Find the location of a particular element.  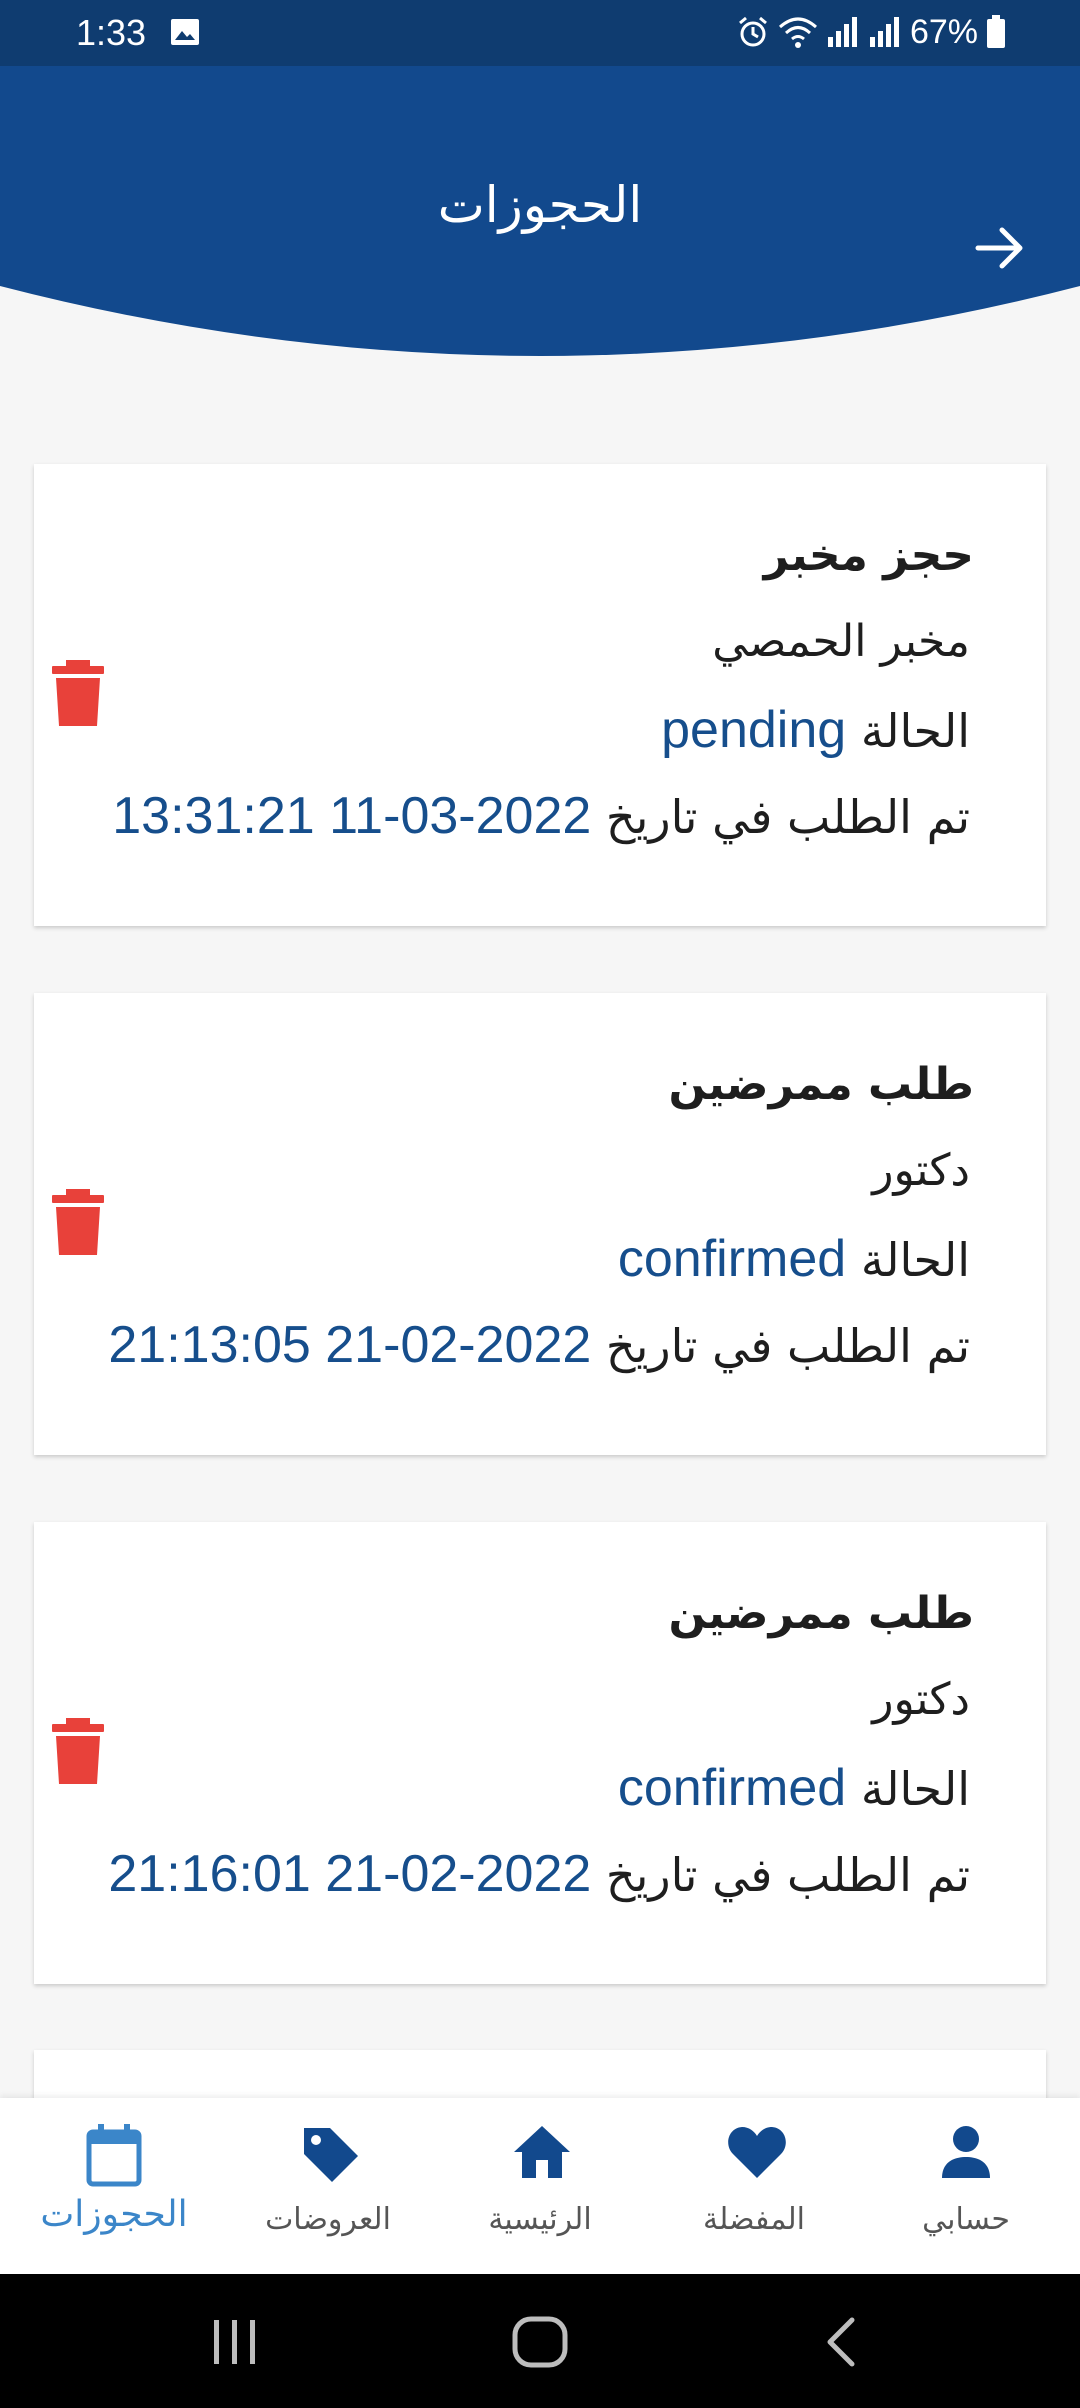

home-button-icon is located at coordinates (540, 2342).